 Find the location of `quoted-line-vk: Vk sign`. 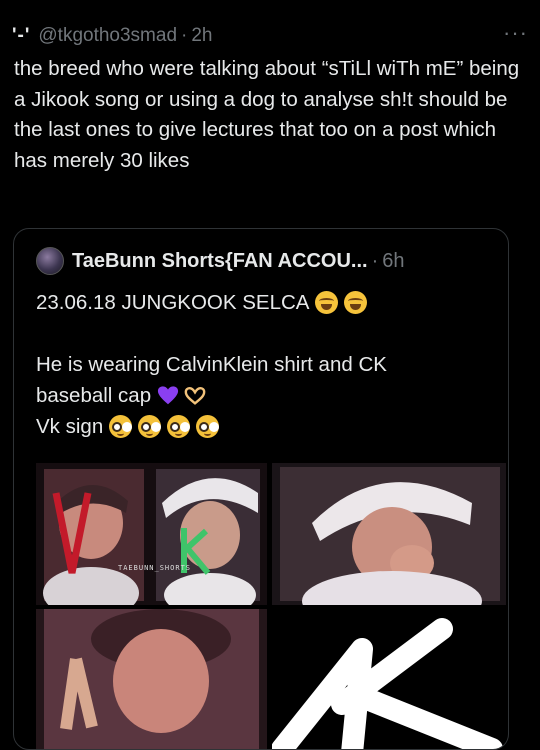

quoted-line-vk: Vk sign is located at coordinates (266, 426).